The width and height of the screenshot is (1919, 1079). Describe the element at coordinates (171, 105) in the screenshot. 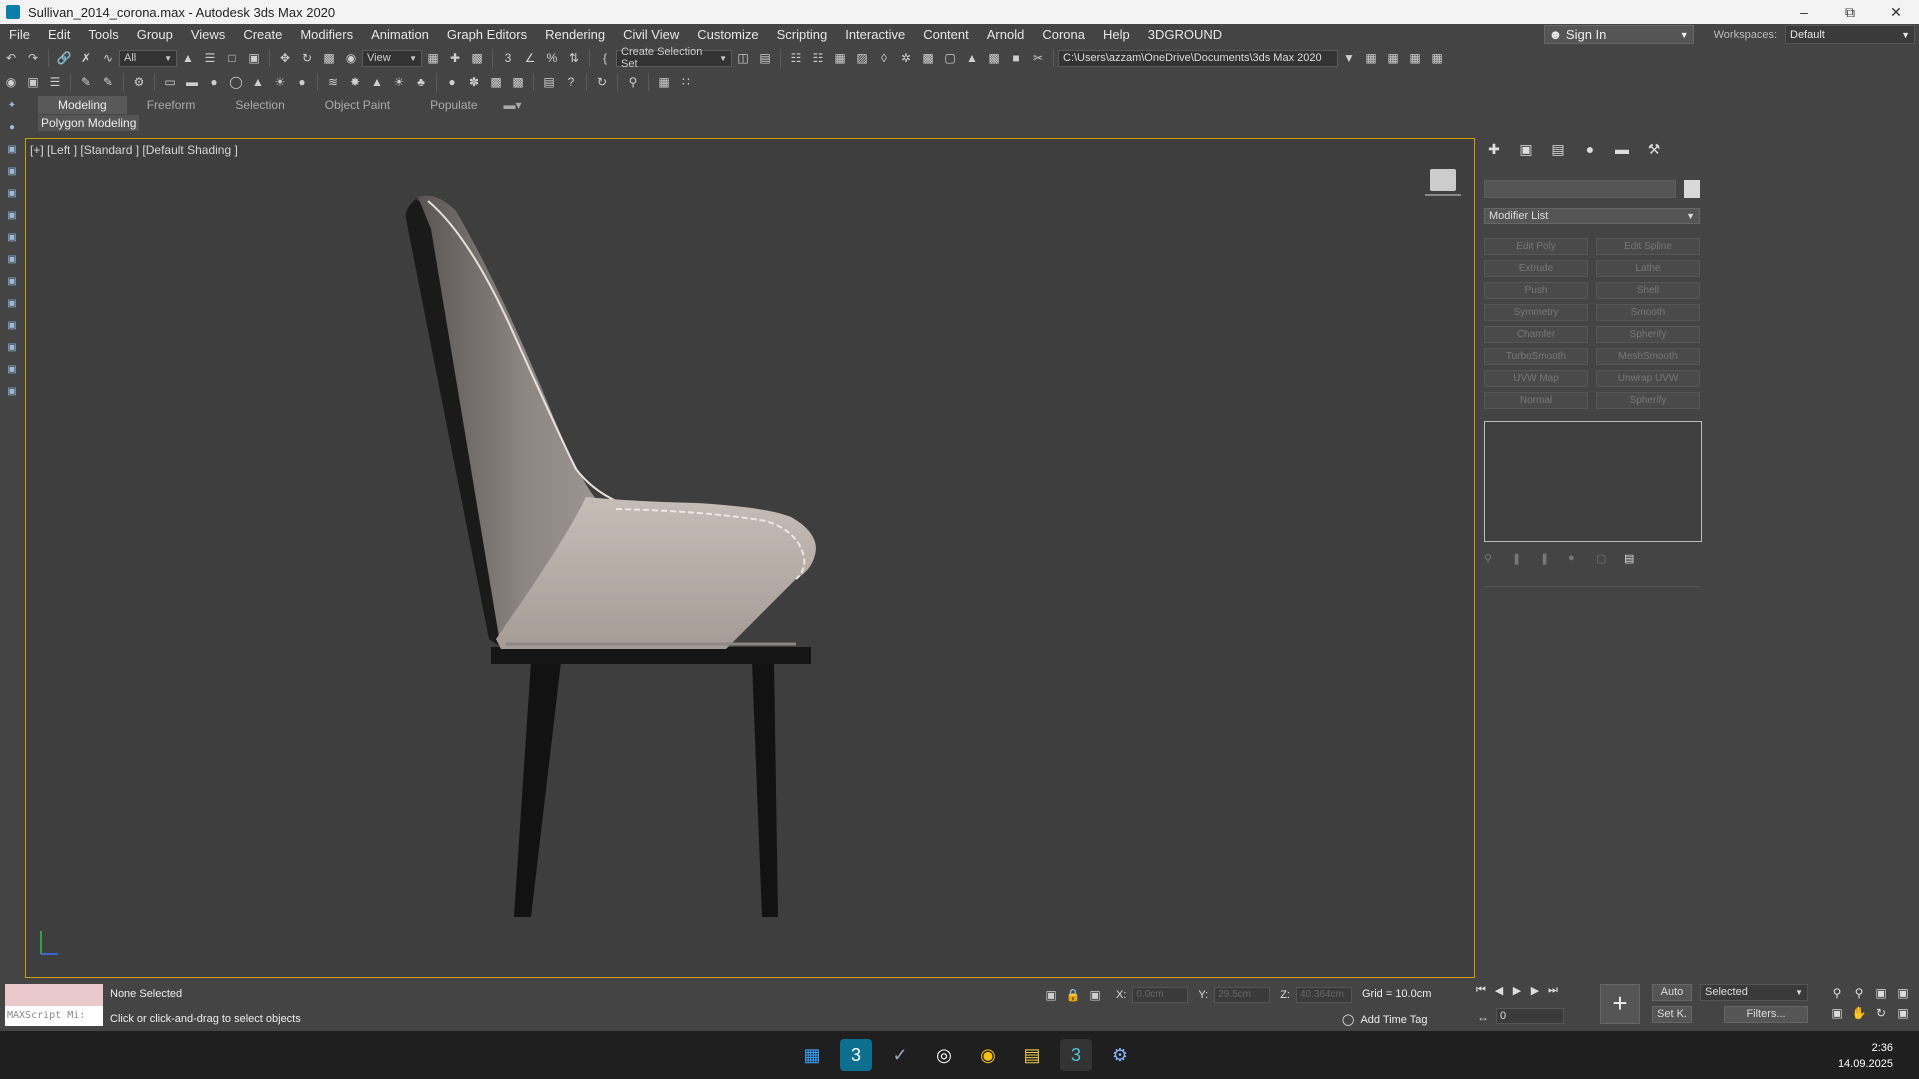

I see `tab-freeform: Freeform` at that location.